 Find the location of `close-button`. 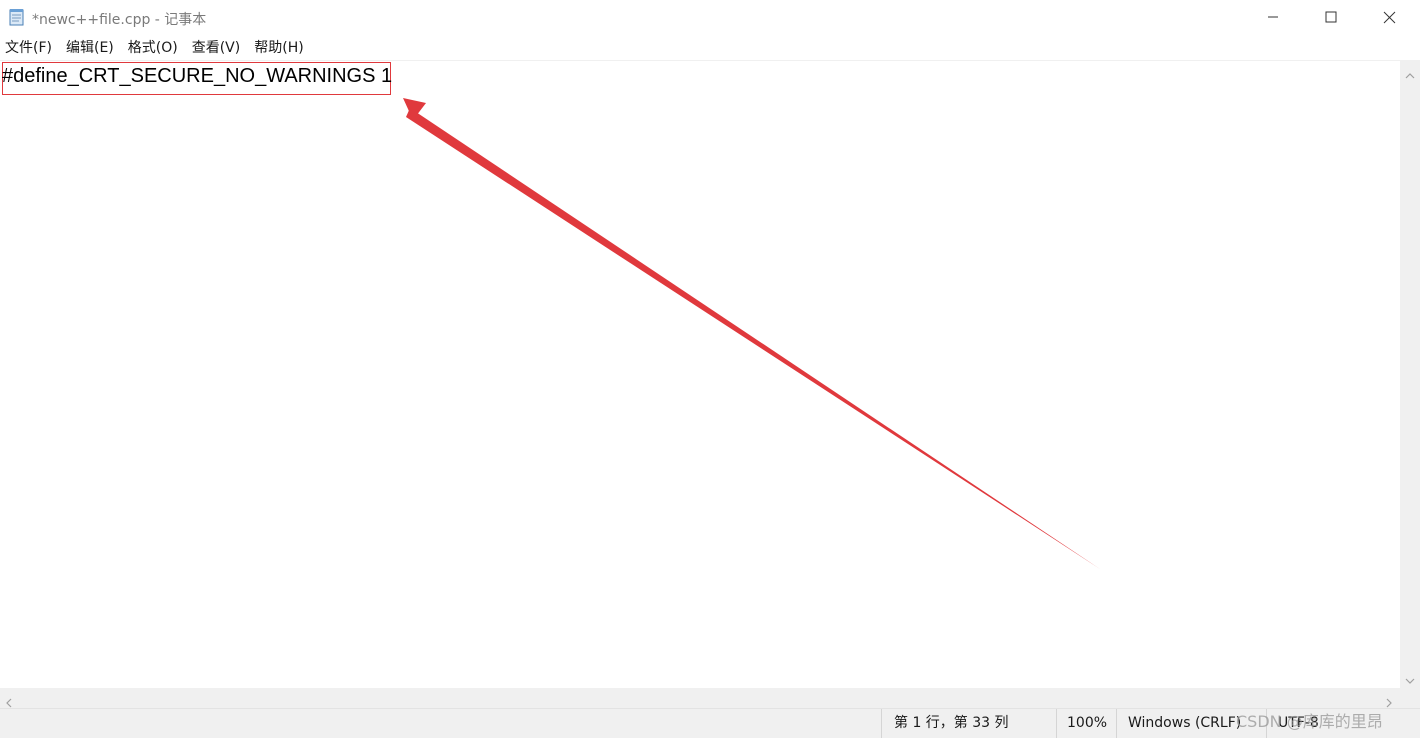

close-button is located at coordinates (1389, 17).